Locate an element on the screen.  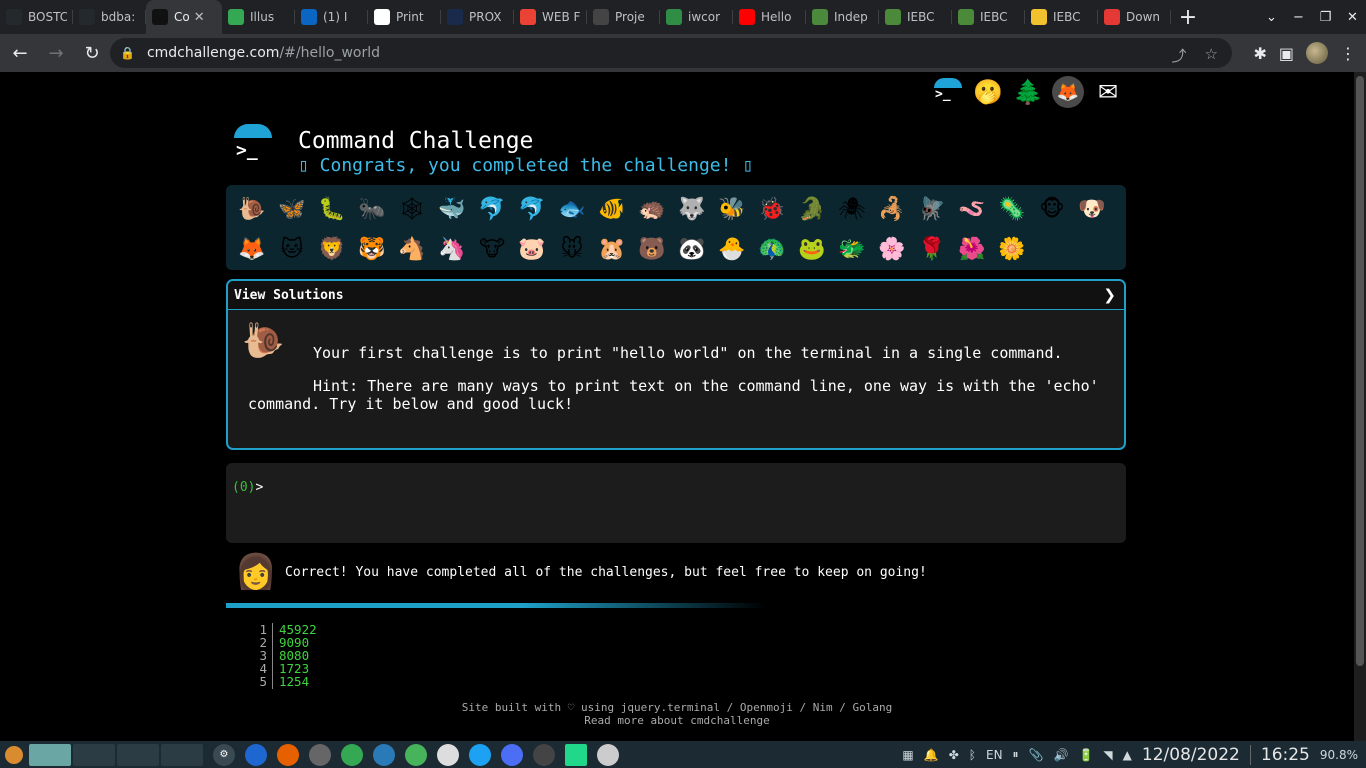
challenge-animal-icon: 🐺 is located at coordinates (692, 209).